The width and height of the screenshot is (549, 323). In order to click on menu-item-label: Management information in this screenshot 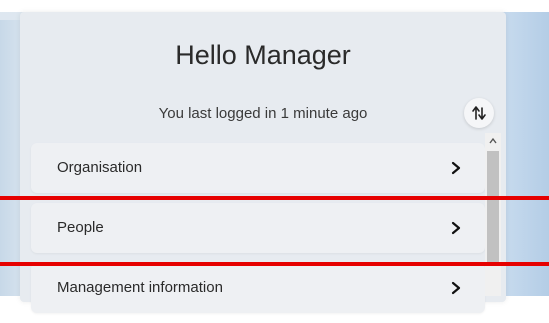, I will do `click(140, 287)`.